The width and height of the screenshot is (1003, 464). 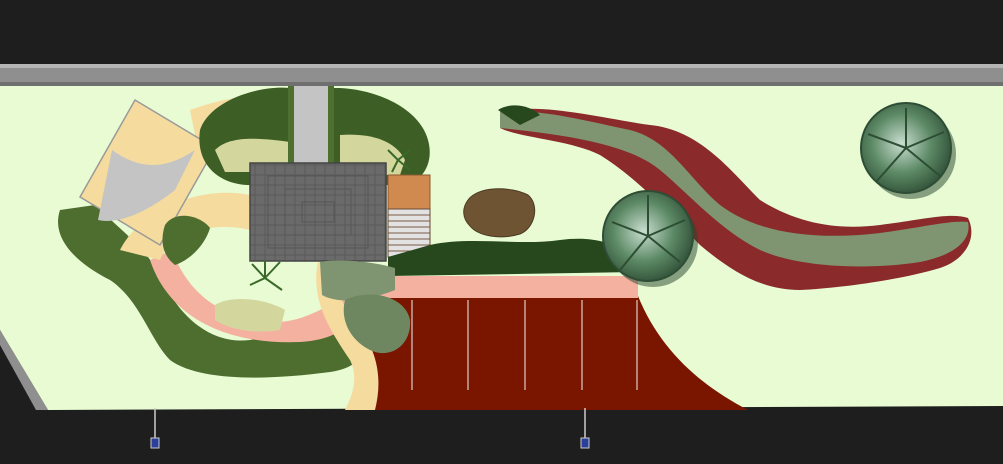 What do you see at coordinates (505, 287) in the screenshot?
I see `garden-path-pink` at bounding box center [505, 287].